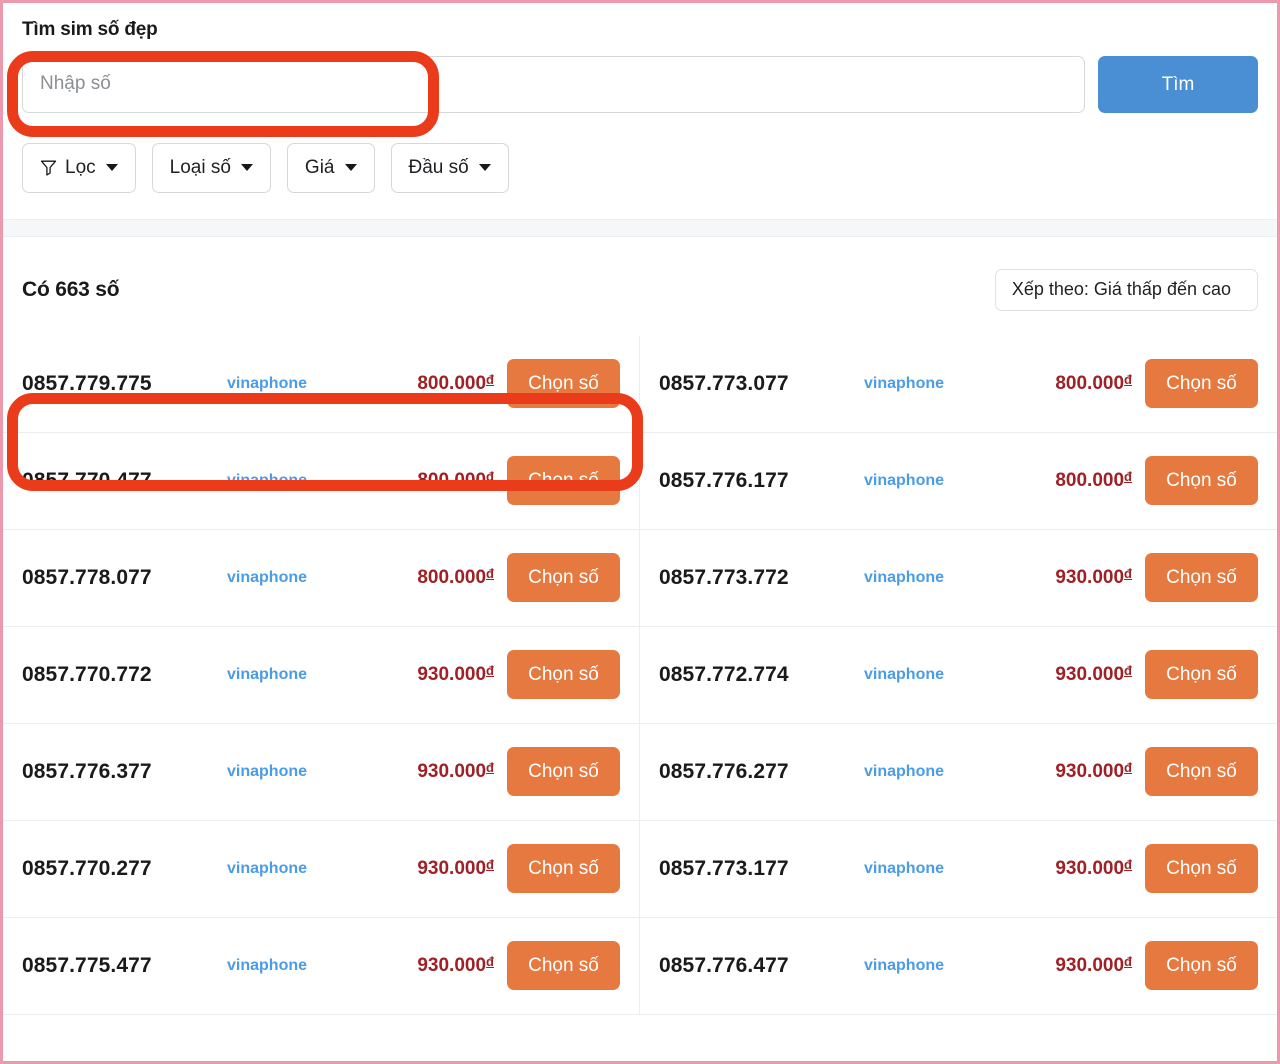 This screenshot has width=1280, height=1064. What do you see at coordinates (87, 383) in the screenshot?
I see `sim-number: 0857.779.775` at bounding box center [87, 383].